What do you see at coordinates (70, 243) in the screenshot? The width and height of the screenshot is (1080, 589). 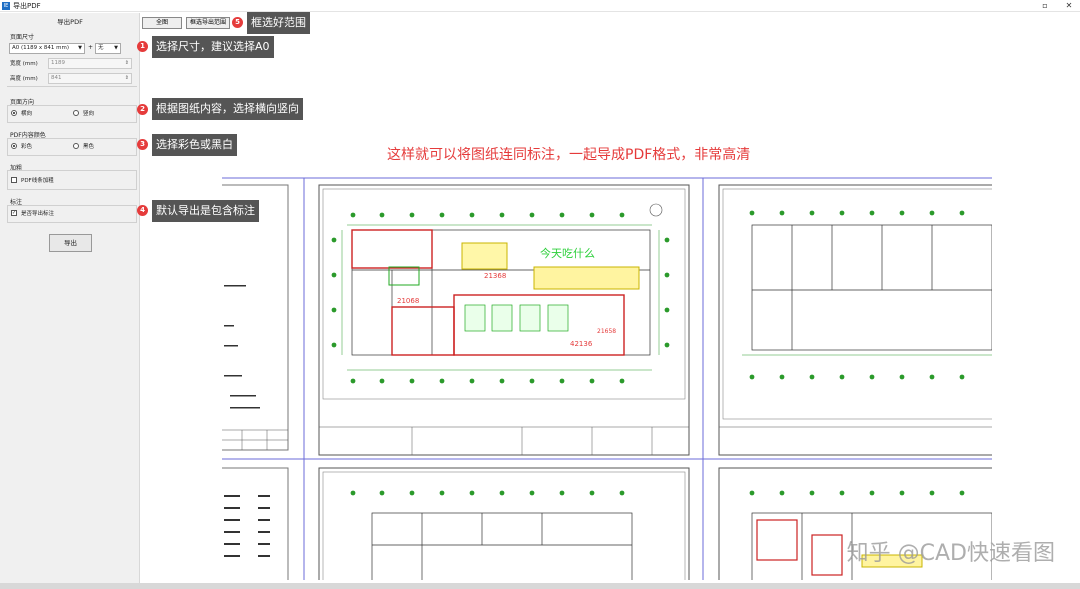 I see `export-button: 导出` at bounding box center [70, 243].